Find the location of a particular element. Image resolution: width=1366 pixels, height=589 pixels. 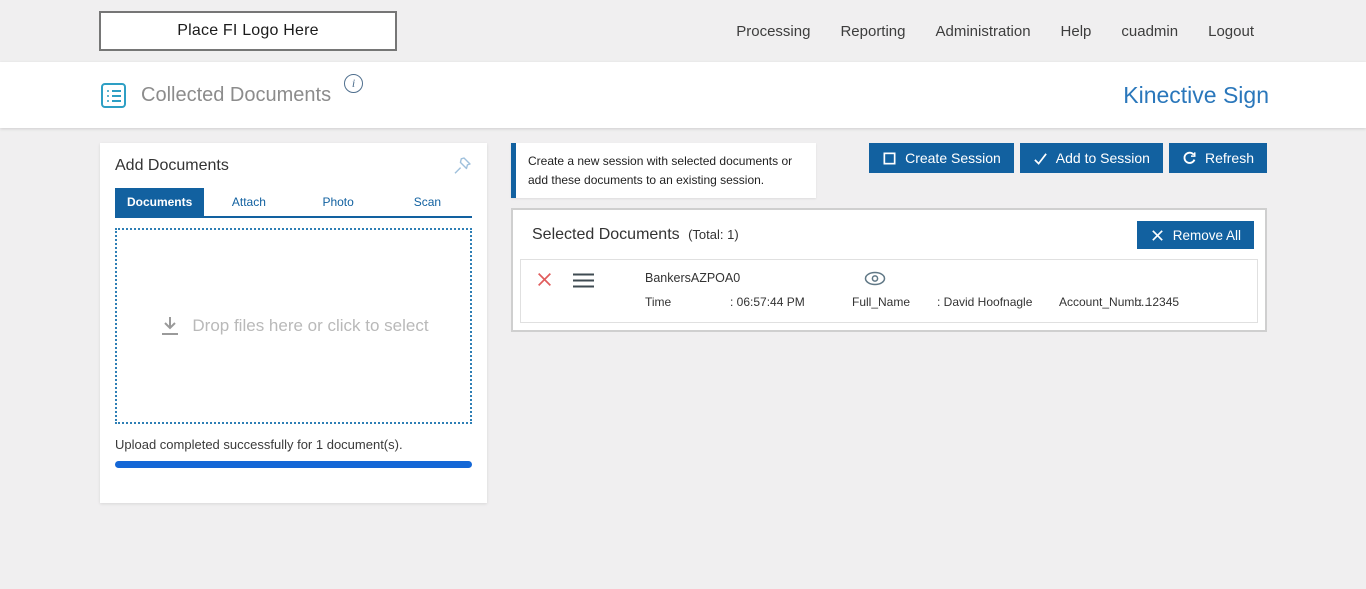

document-name: BankersAZPOA0 is located at coordinates (693, 278).